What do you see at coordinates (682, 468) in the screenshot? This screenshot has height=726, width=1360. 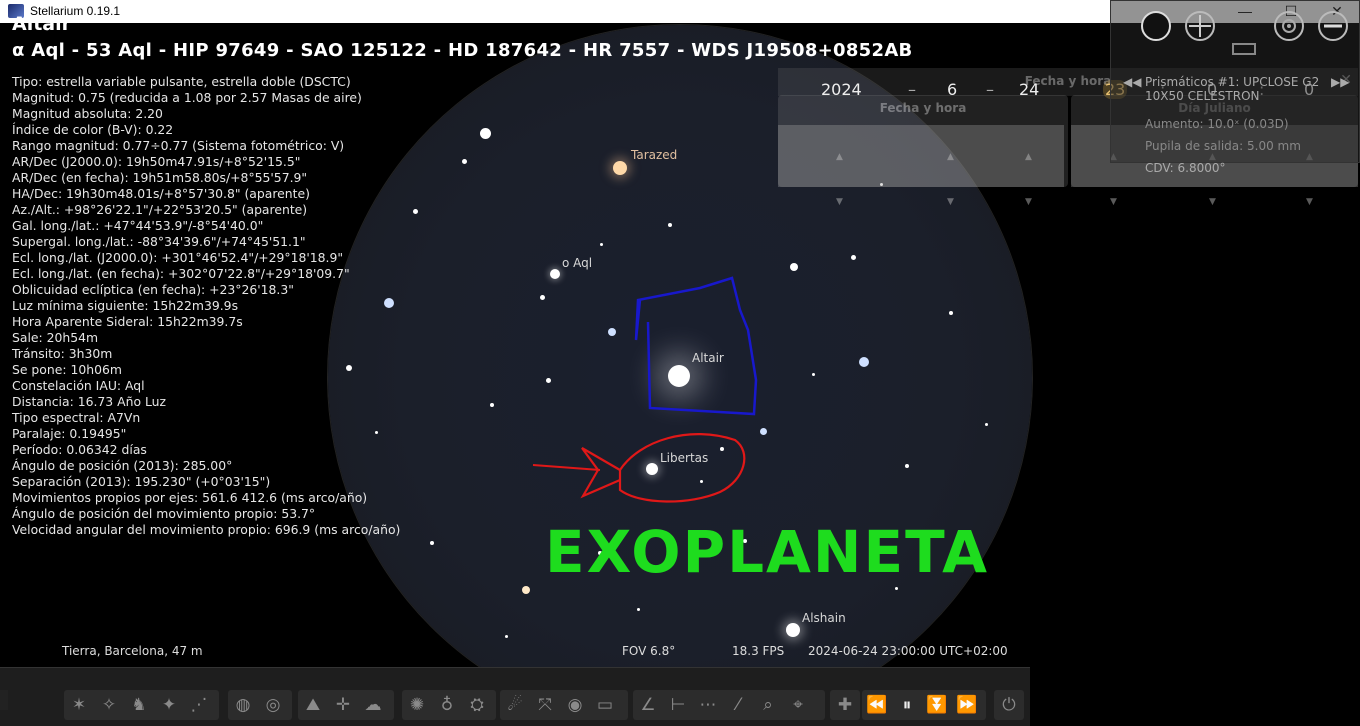 I see `libertas-fish-body` at bounding box center [682, 468].